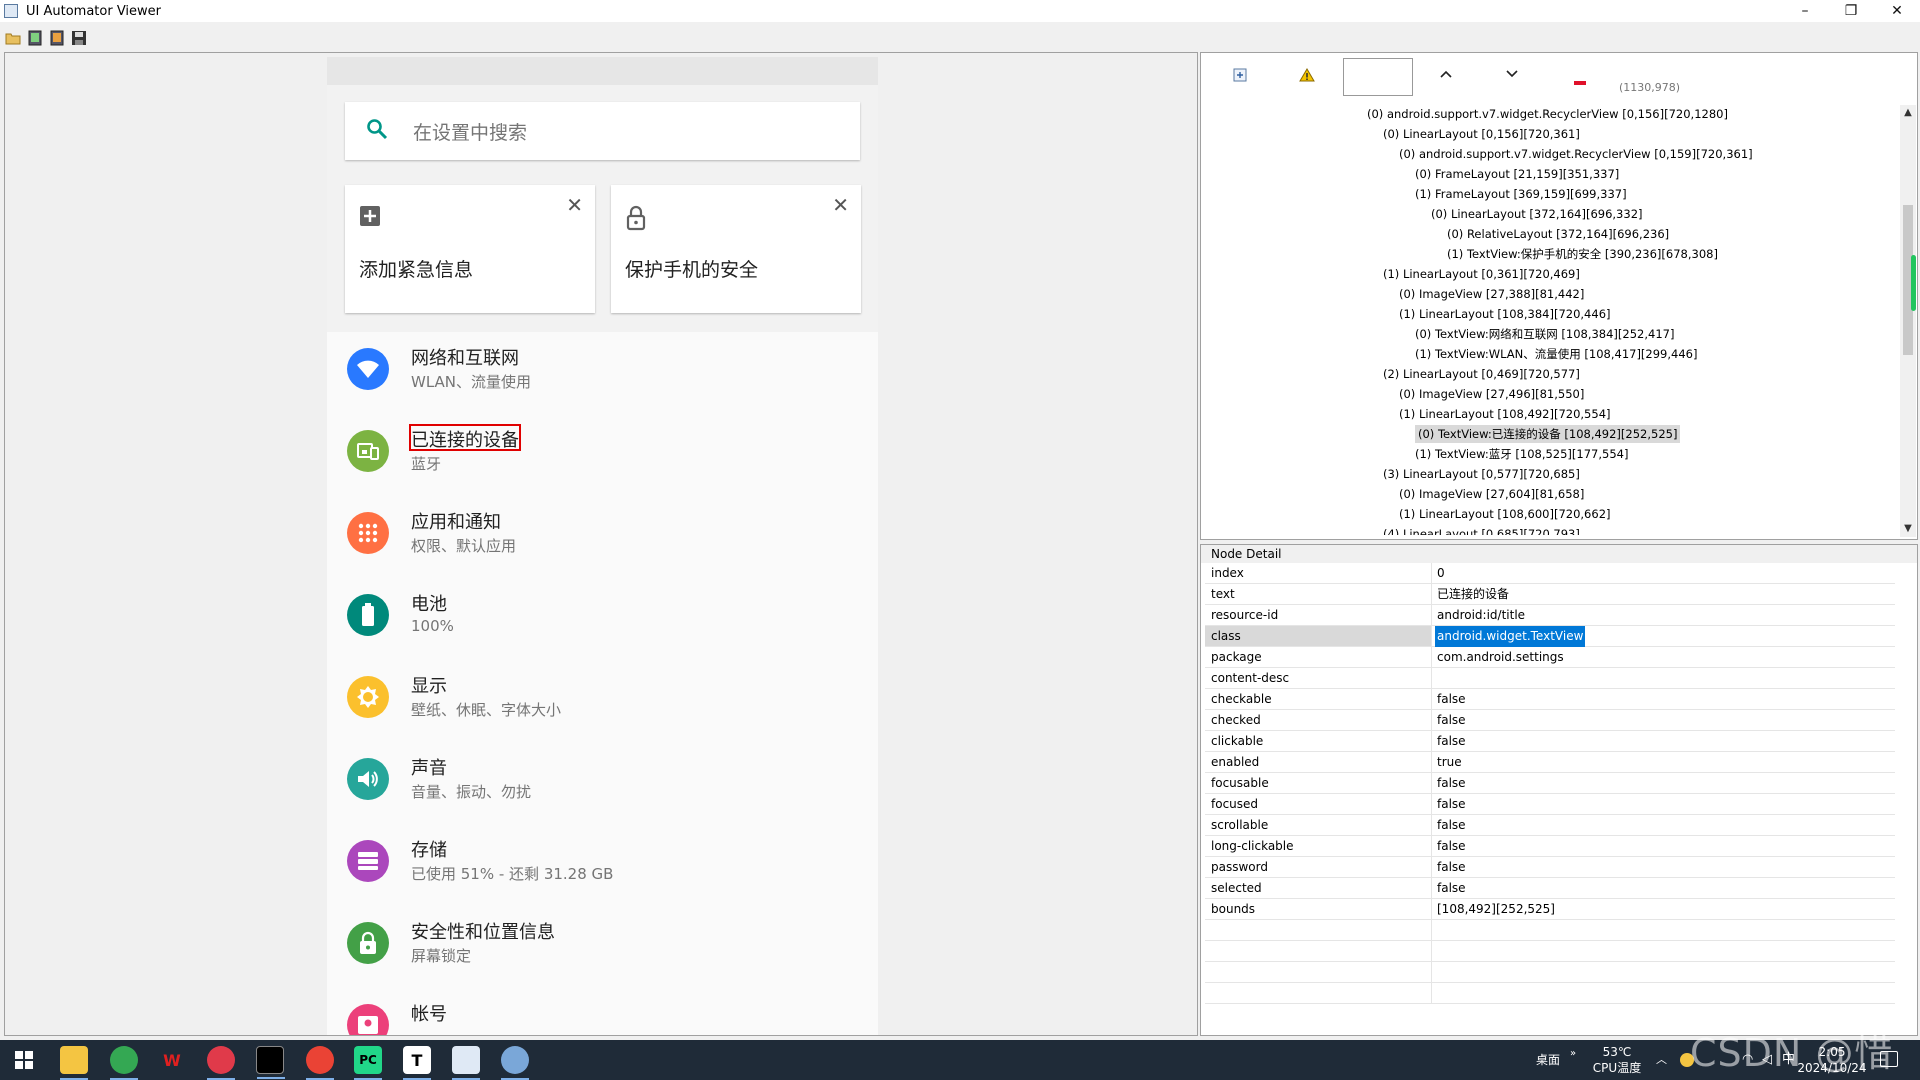 The width and height of the screenshot is (1920, 1080). Describe the element at coordinates (1240, 76) in the screenshot. I see `expand-all-icon` at that location.